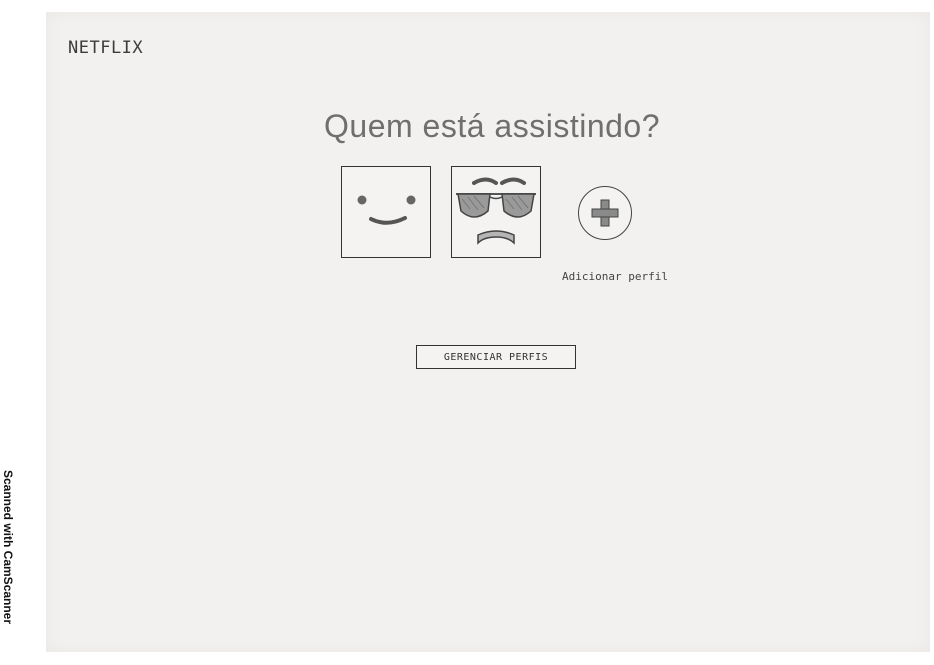  I want to click on add-profile-label: Adicionar perfil, so click(615, 276).